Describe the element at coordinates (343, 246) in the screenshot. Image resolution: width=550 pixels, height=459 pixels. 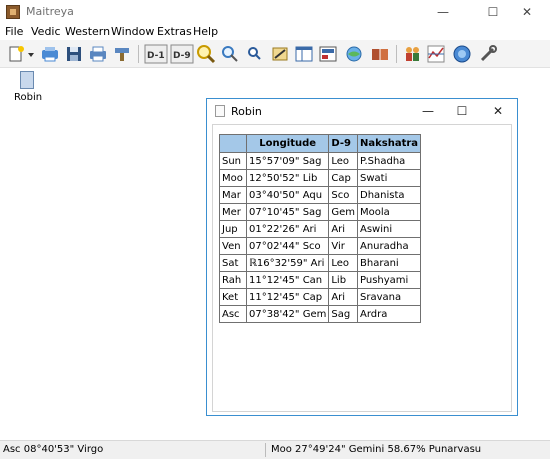
I see `table-cell: Vir` at that location.